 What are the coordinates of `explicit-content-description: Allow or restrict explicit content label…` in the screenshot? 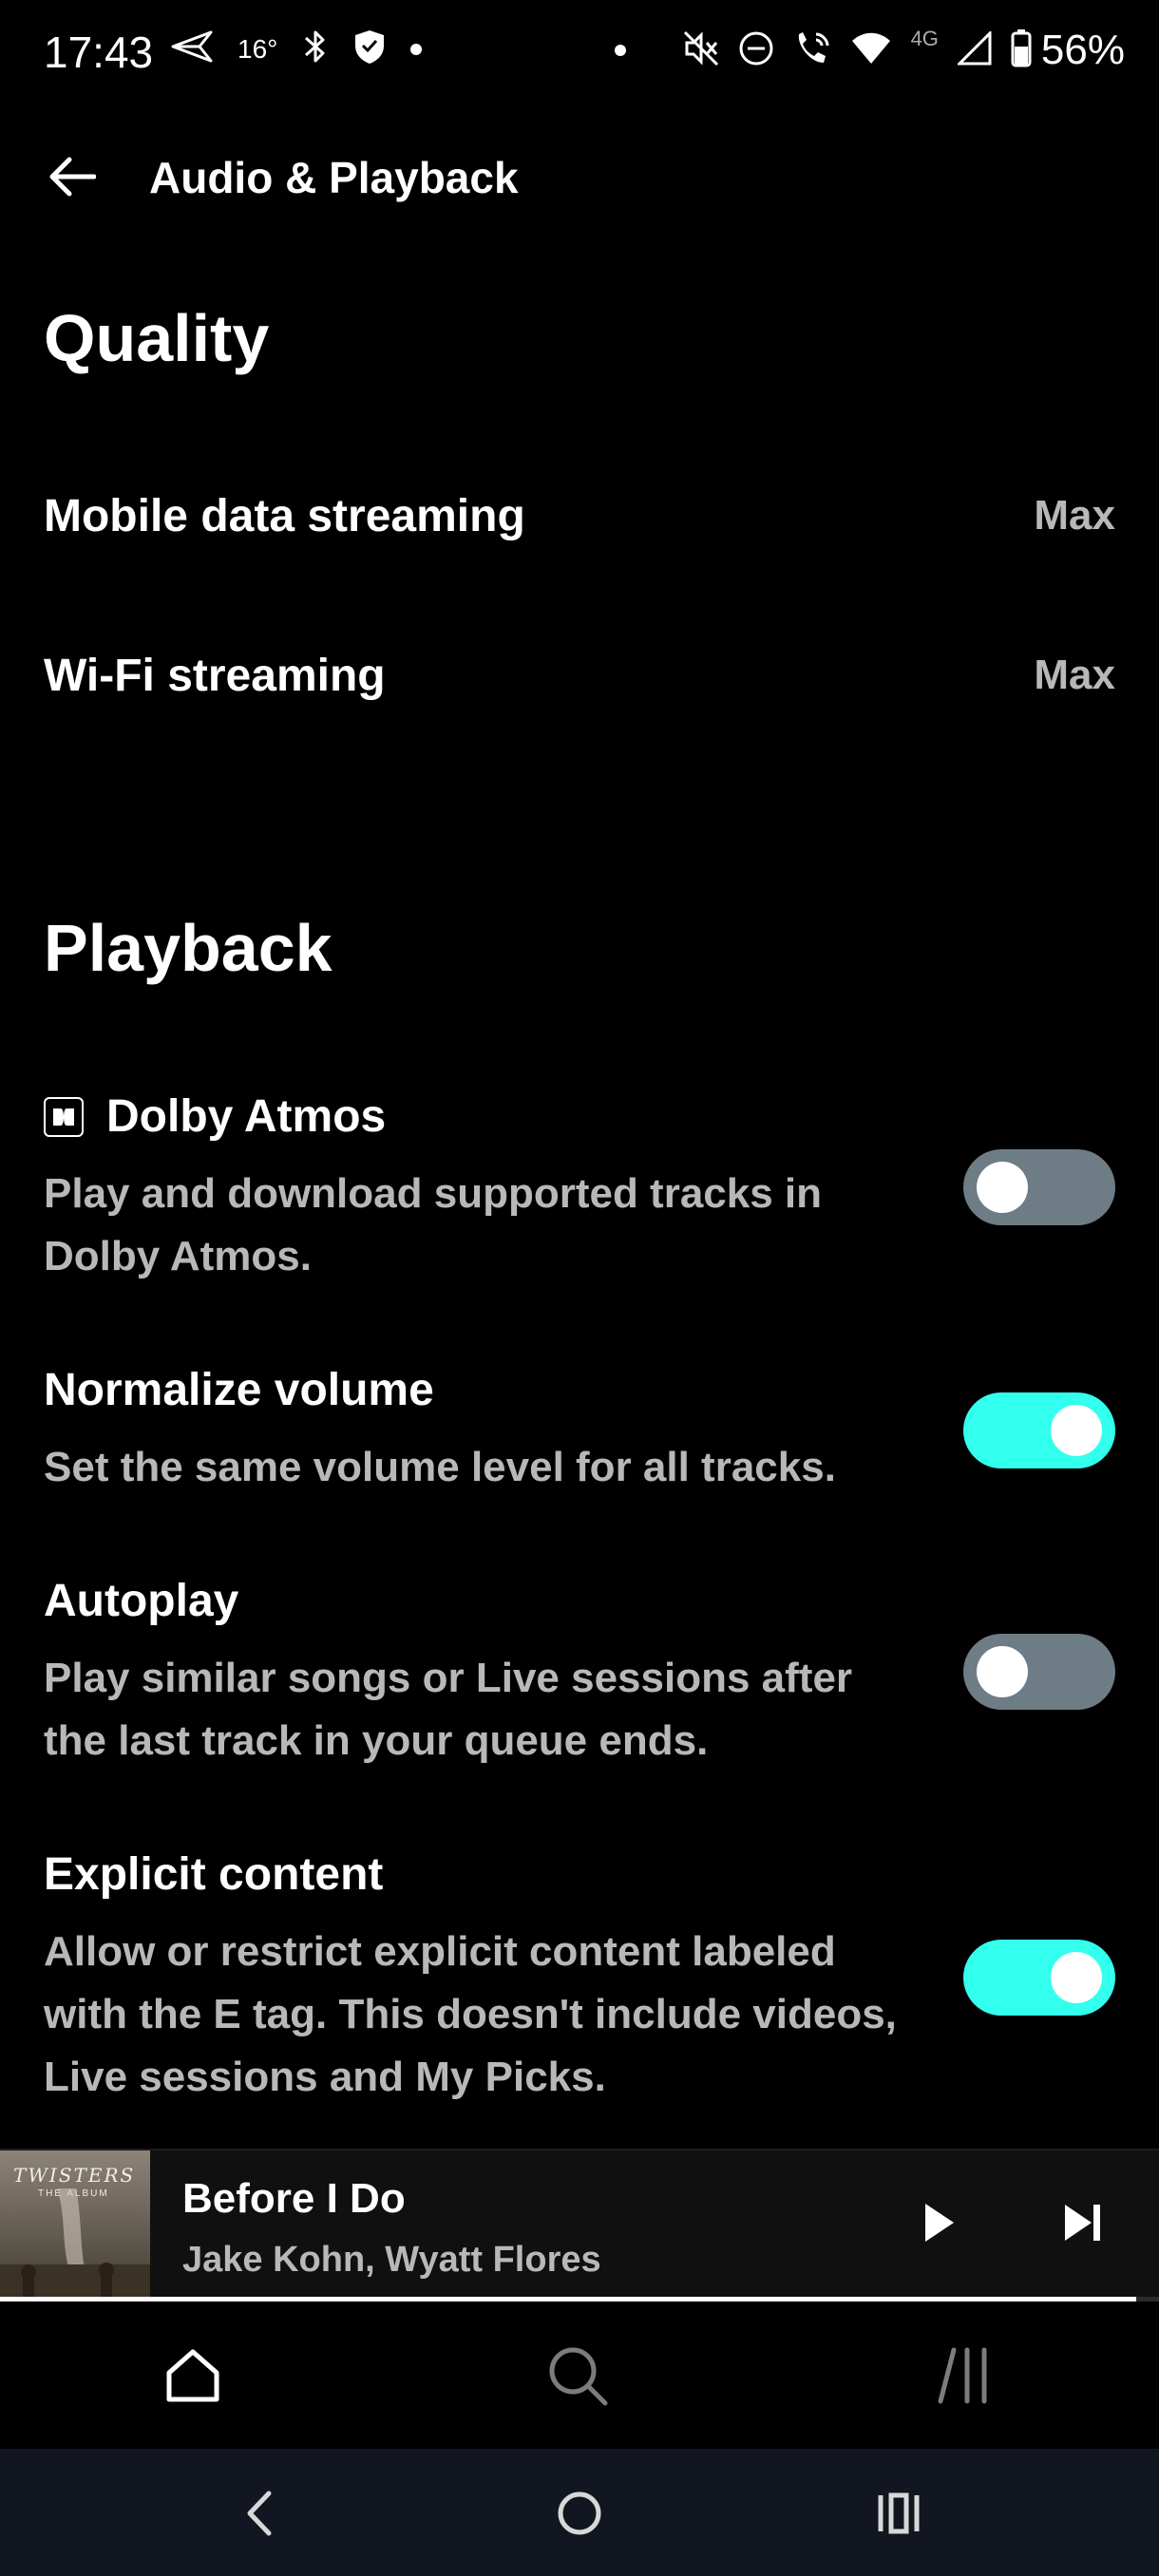 It's located at (470, 2014).